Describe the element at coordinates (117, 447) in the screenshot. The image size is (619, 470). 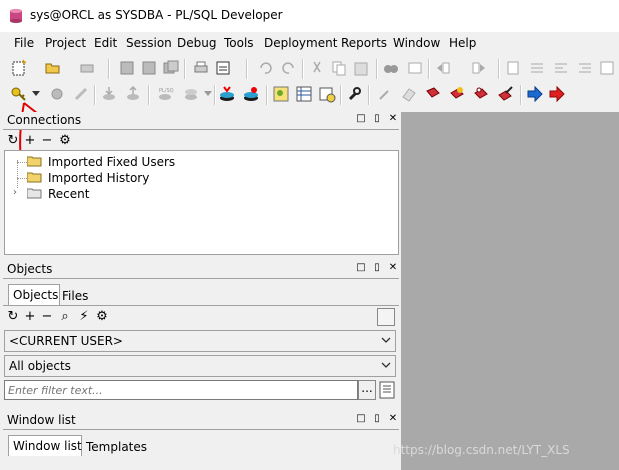
I see `tab-templates: Templates` at that location.